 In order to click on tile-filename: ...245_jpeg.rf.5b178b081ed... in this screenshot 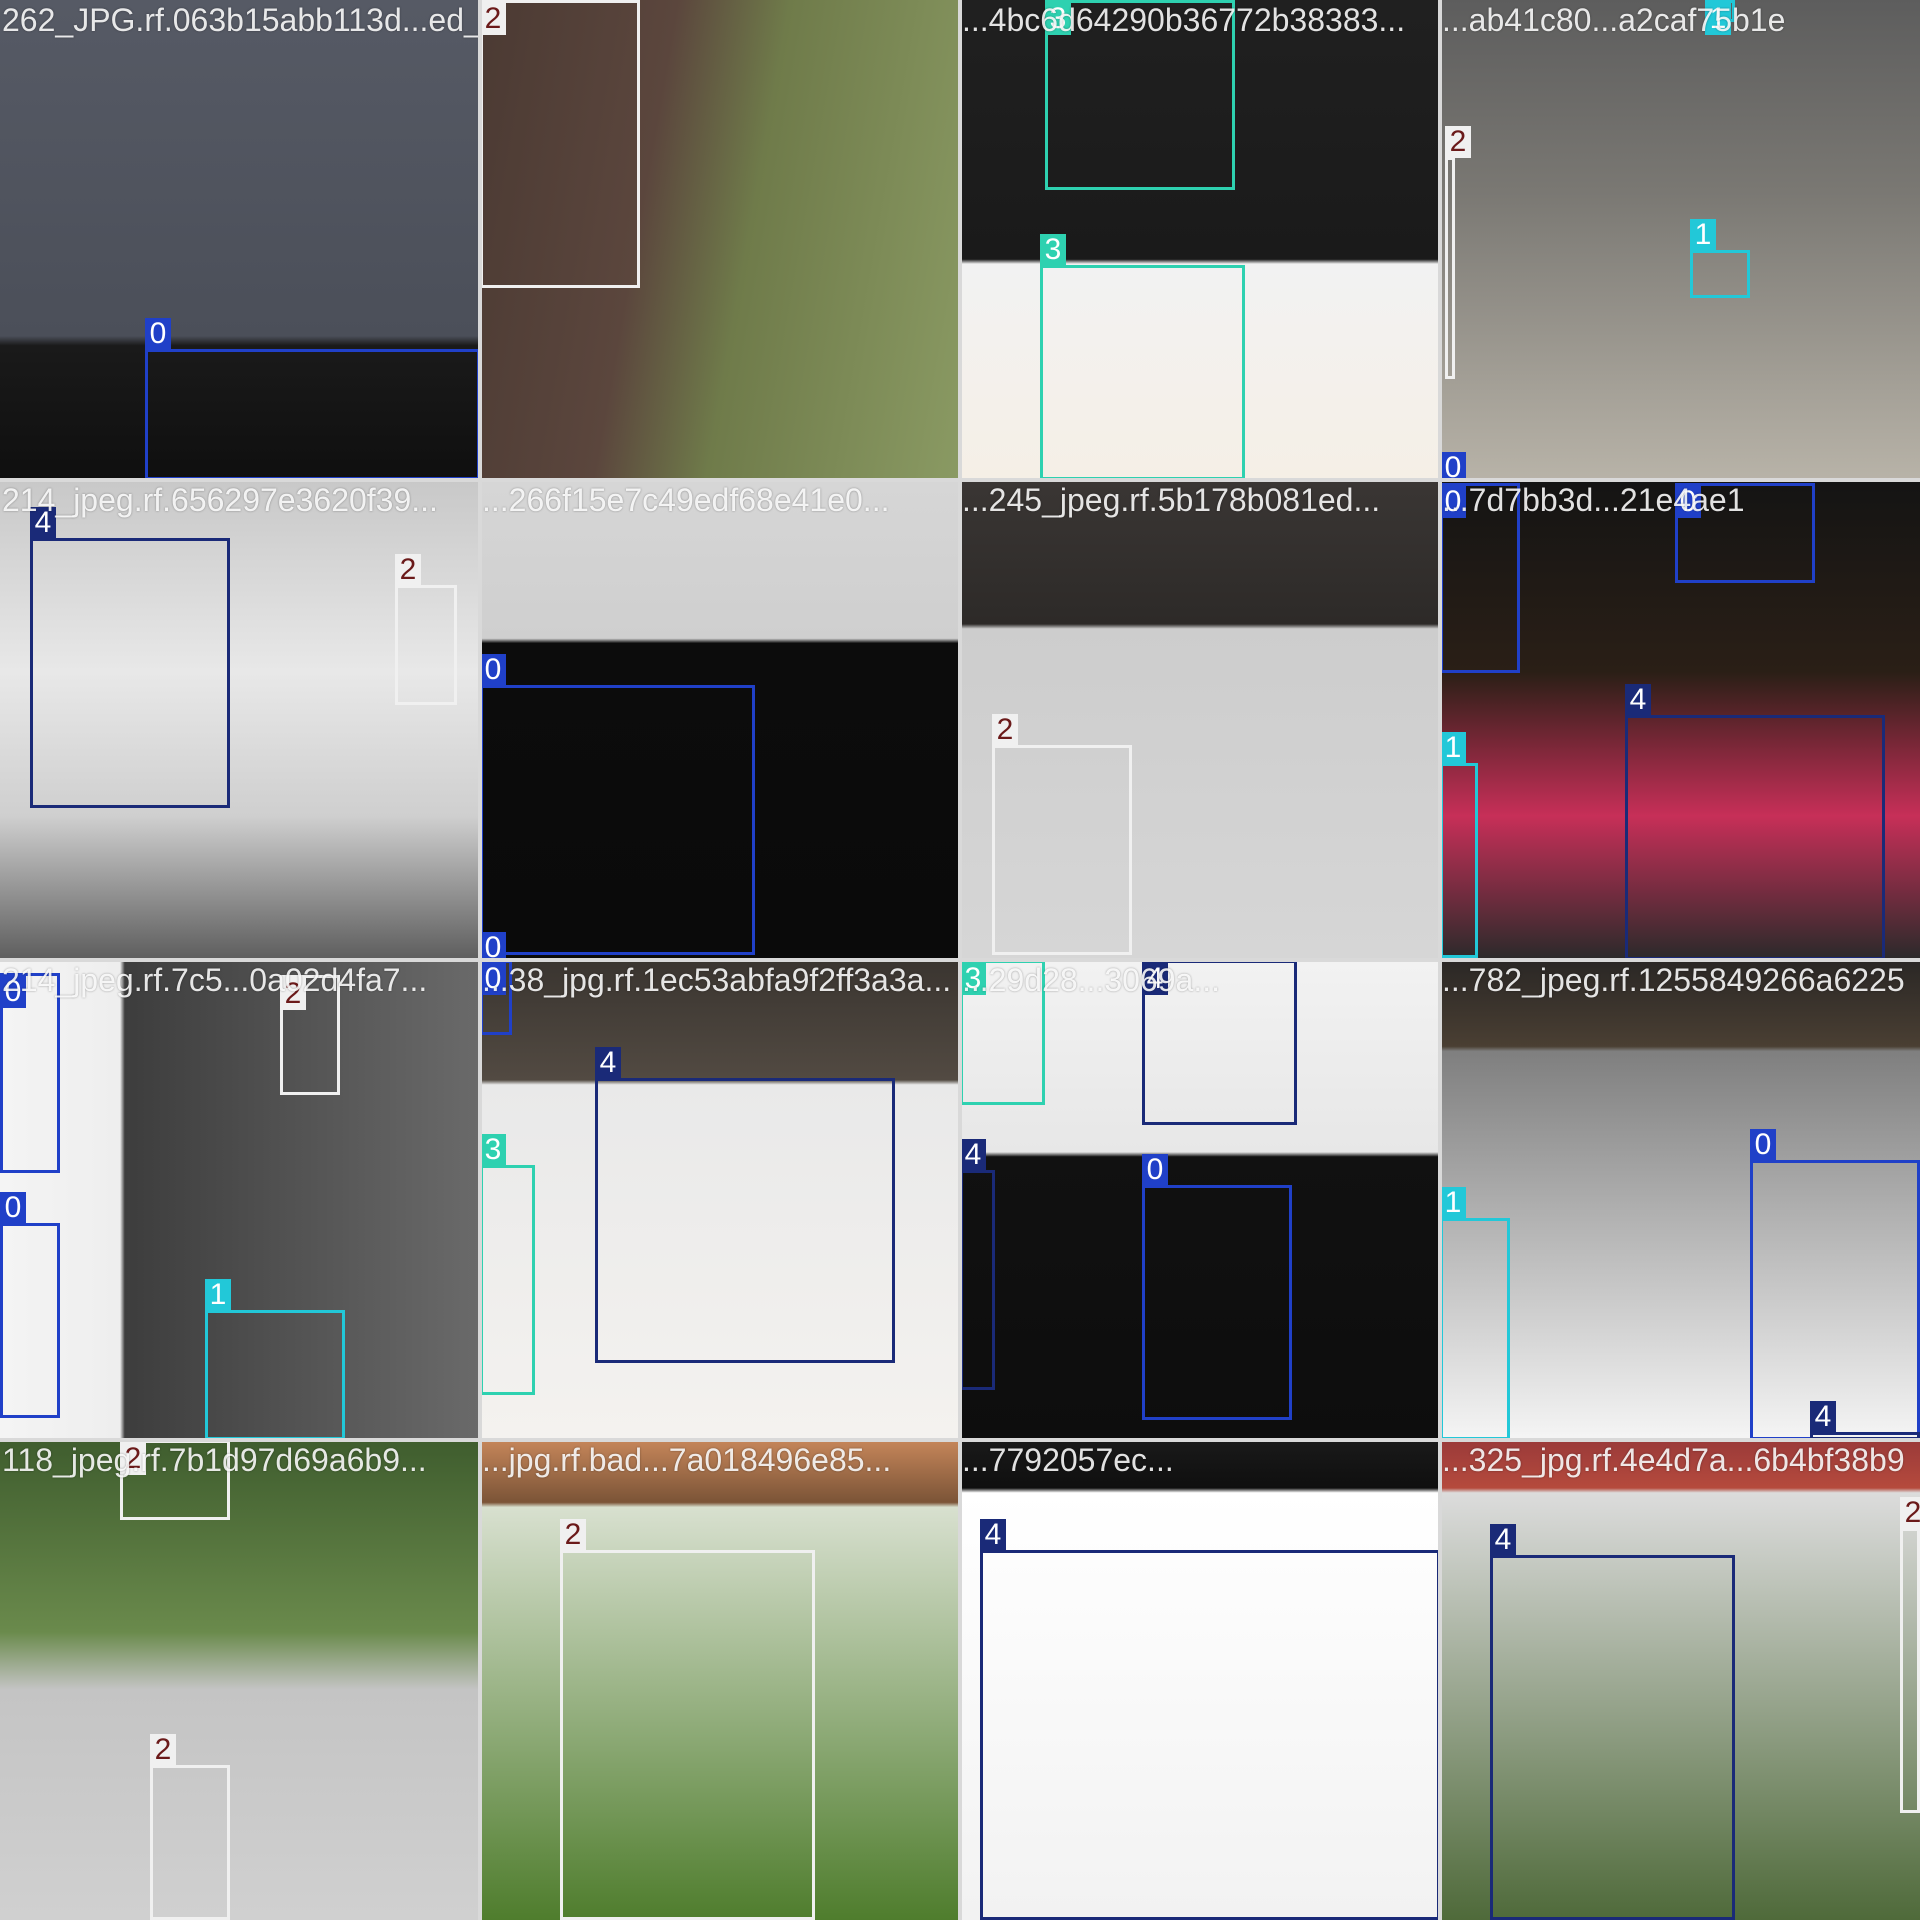, I will do `click(1171, 500)`.